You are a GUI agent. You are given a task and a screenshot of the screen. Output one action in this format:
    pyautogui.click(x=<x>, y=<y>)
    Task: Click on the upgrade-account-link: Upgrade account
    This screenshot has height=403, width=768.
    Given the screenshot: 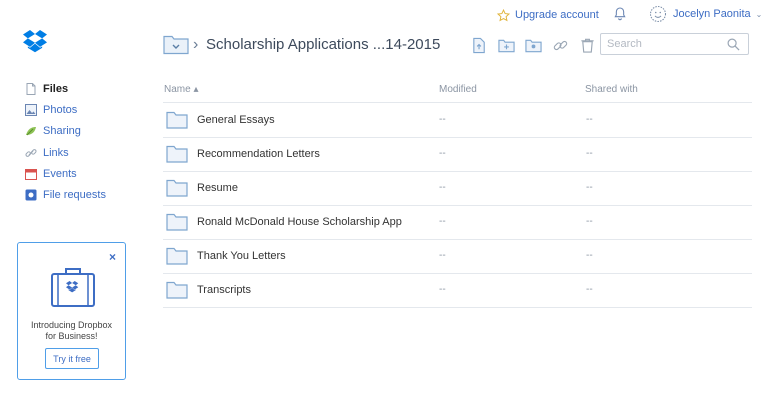 What is the action you would take?
    pyautogui.click(x=548, y=15)
    